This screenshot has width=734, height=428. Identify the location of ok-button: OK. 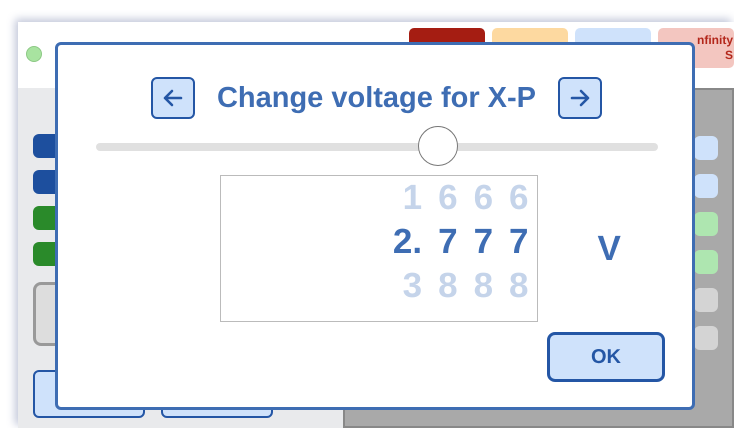
(606, 357).